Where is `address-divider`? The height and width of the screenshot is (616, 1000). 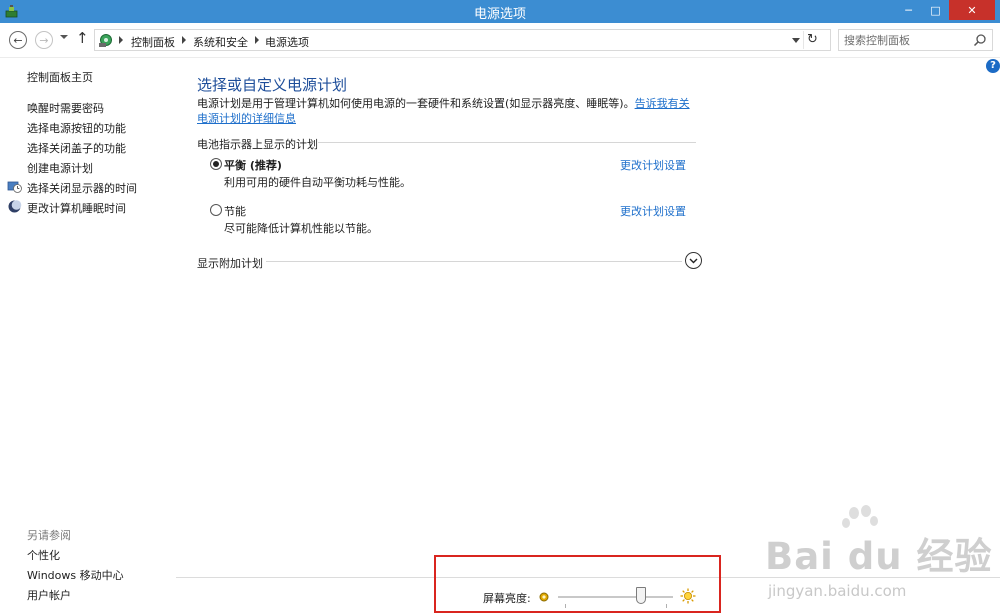 address-divider is located at coordinates (803, 40).